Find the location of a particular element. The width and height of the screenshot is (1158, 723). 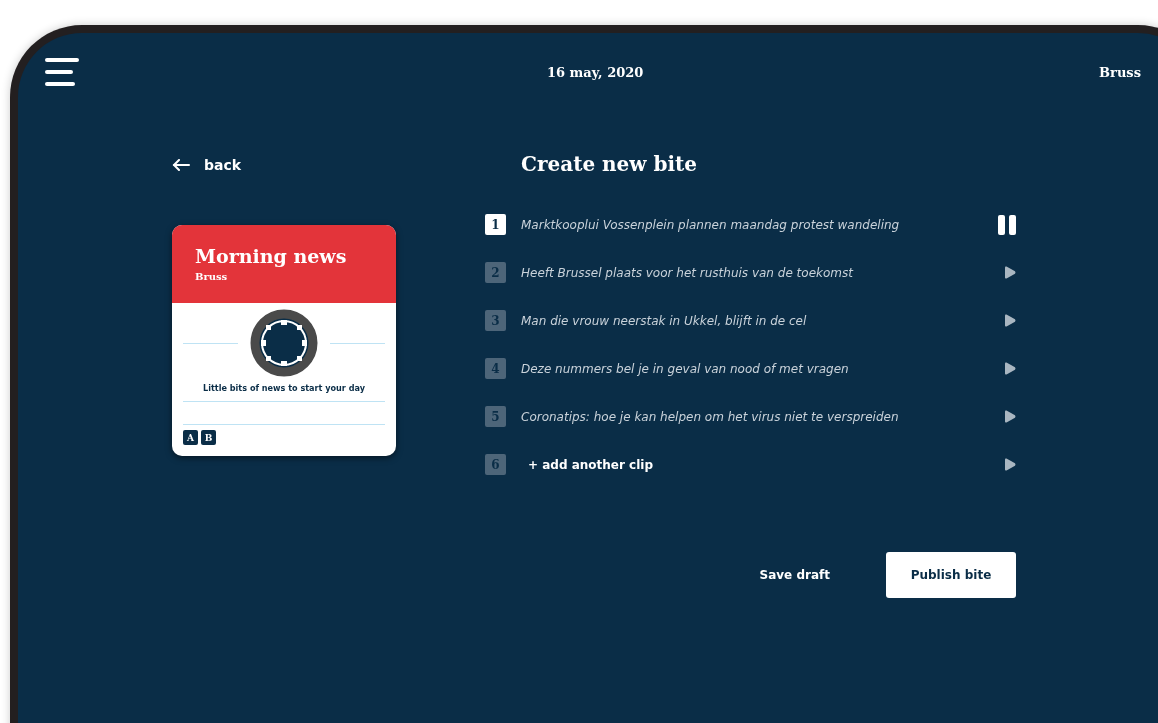

page-title: Create new bite is located at coordinates (610, 164).